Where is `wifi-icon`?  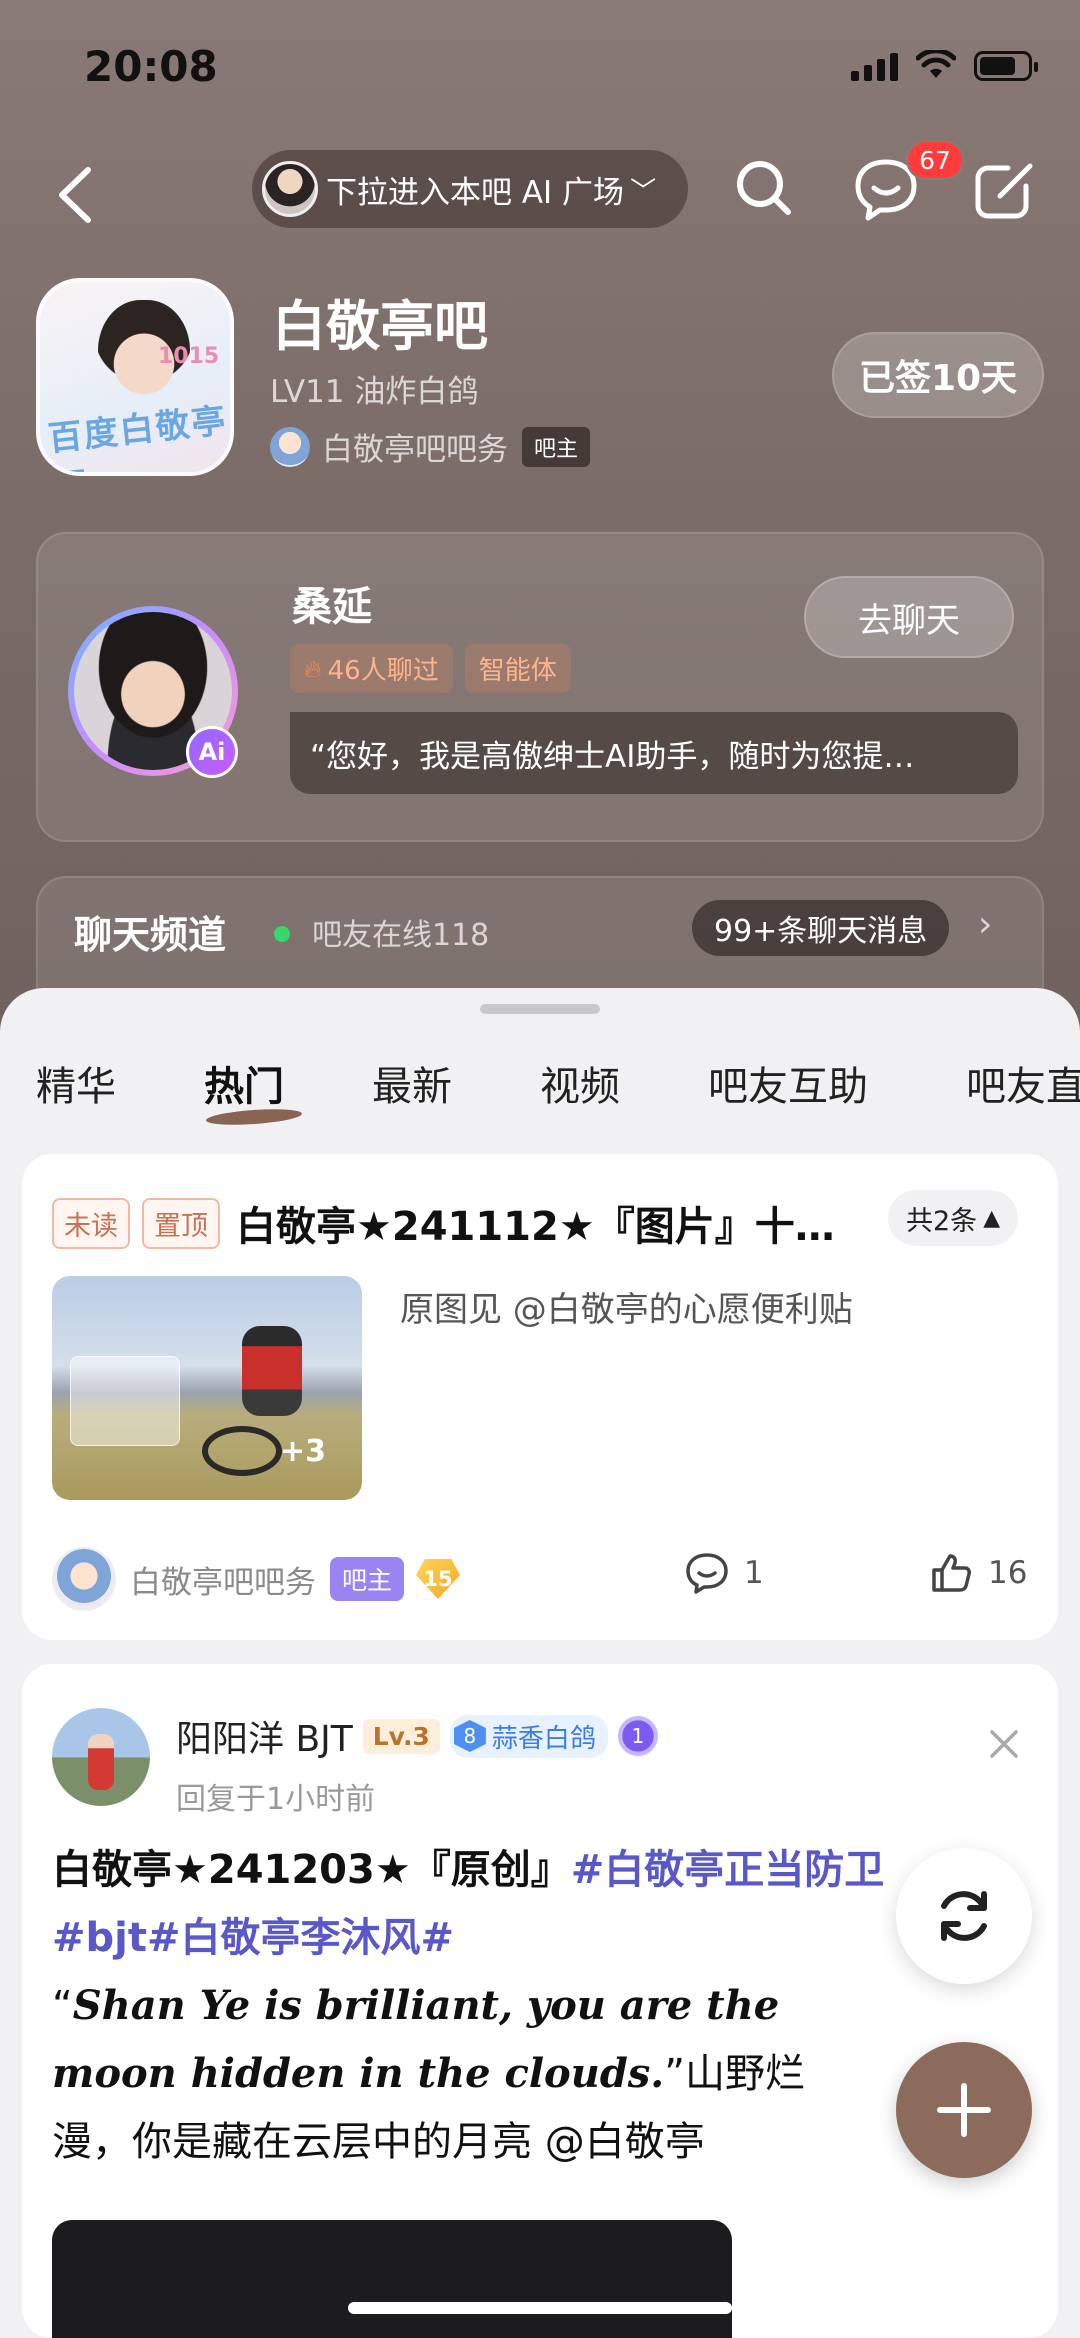 wifi-icon is located at coordinates (936, 64).